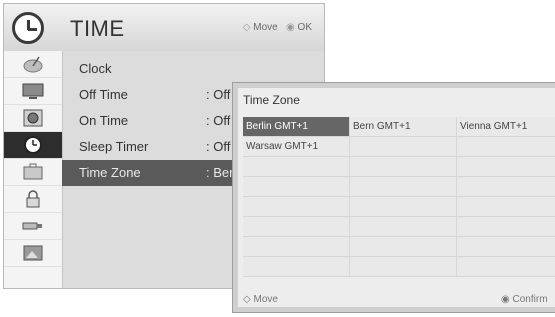 This screenshot has height=317, width=555. I want to click on zone-option-warsaw: Warsaw GMT+1, so click(296, 146).